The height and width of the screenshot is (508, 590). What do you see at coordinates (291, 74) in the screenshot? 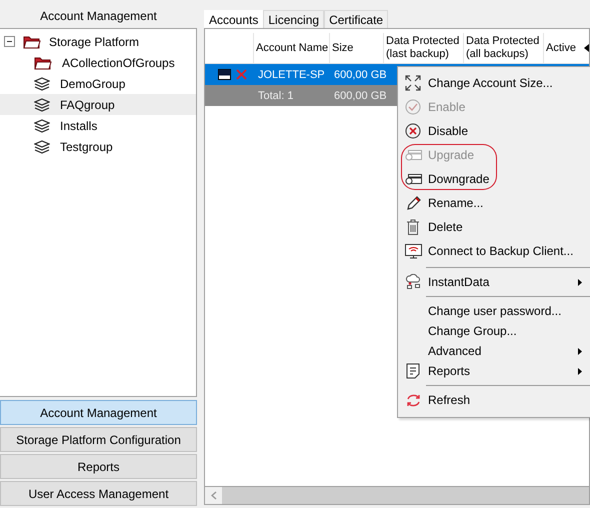
I see `table-cell-text: JOLETTE-SP` at bounding box center [291, 74].